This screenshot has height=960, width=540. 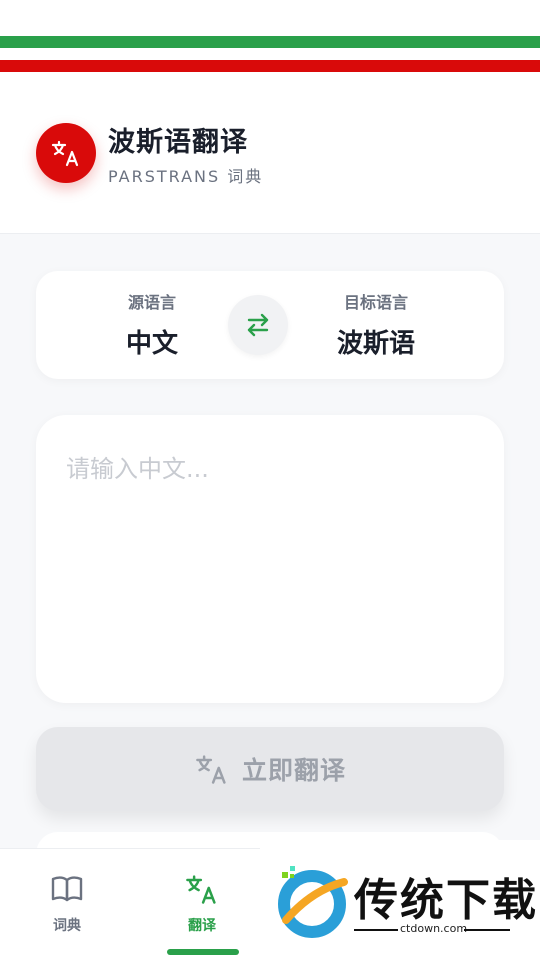 I want to click on target-language-caption: 目标语言, so click(x=375, y=302).